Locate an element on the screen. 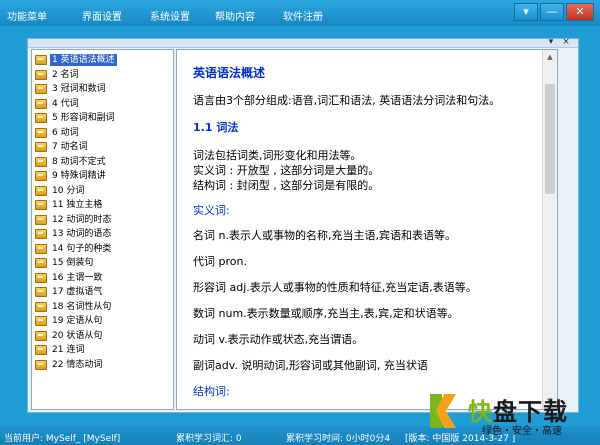  tree-item: 6 动词 is located at coordinates (58, 133).